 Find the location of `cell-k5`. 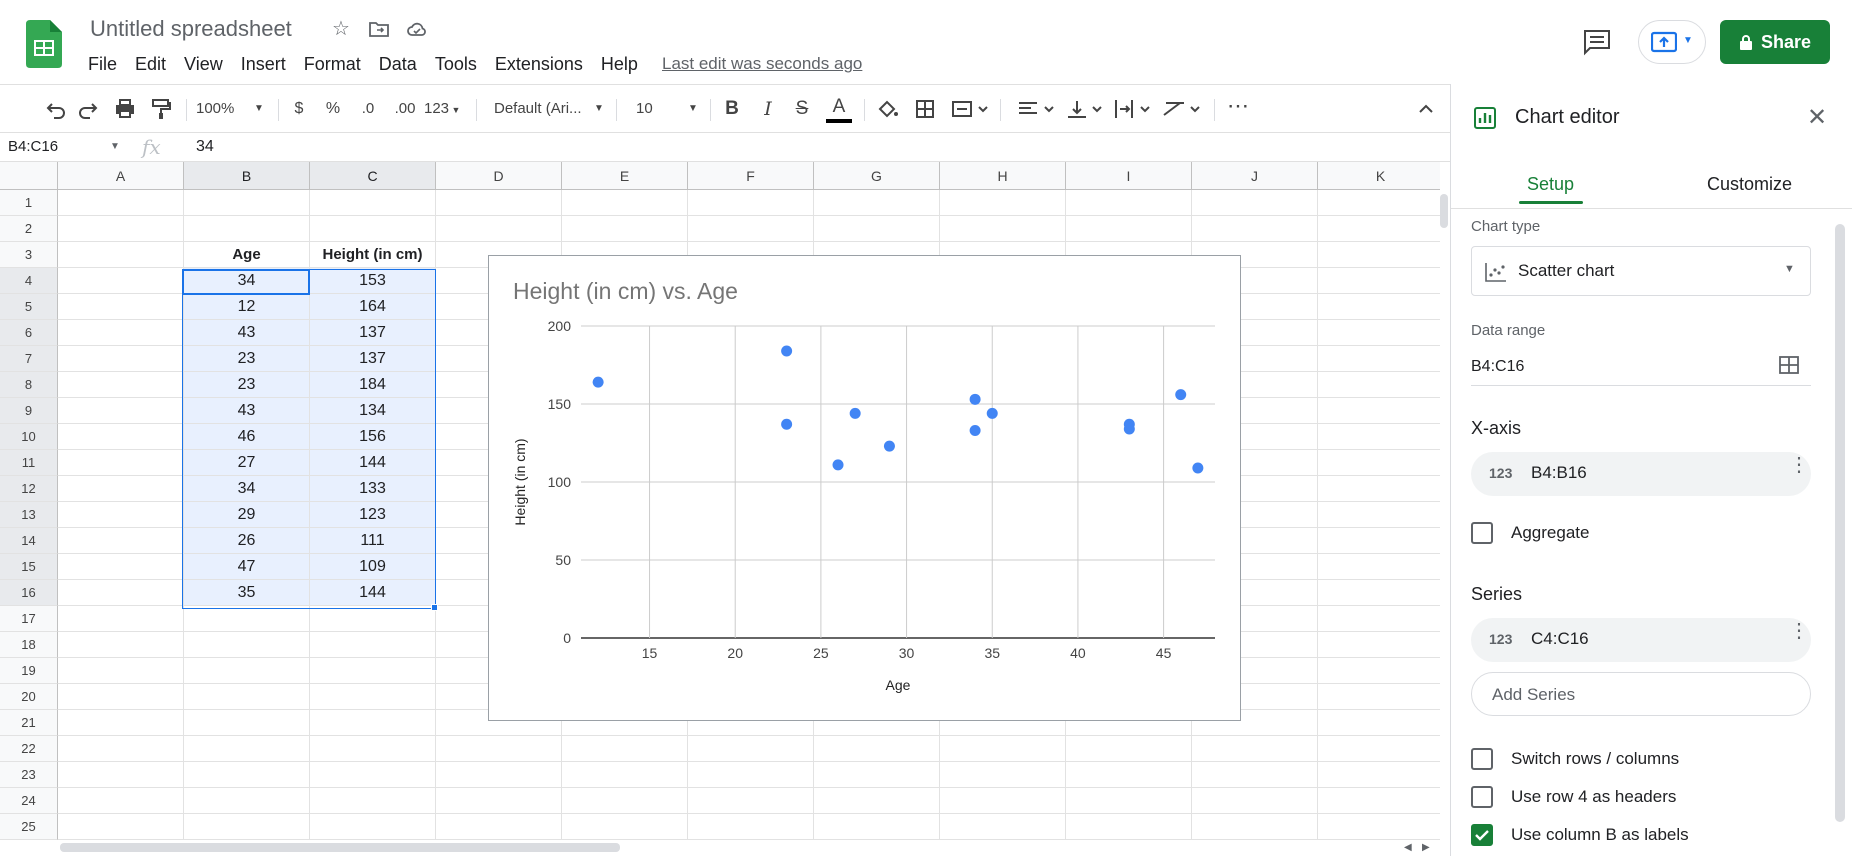

cell-k5 is located at coordinates (1379, 307).